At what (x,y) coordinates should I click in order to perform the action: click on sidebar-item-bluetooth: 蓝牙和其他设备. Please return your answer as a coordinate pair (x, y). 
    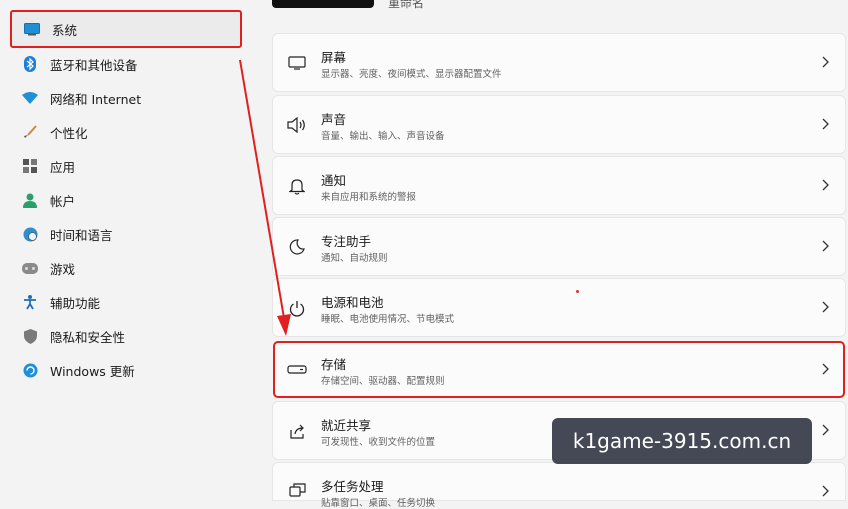
    Looking at the image, I should click on (126, 64).